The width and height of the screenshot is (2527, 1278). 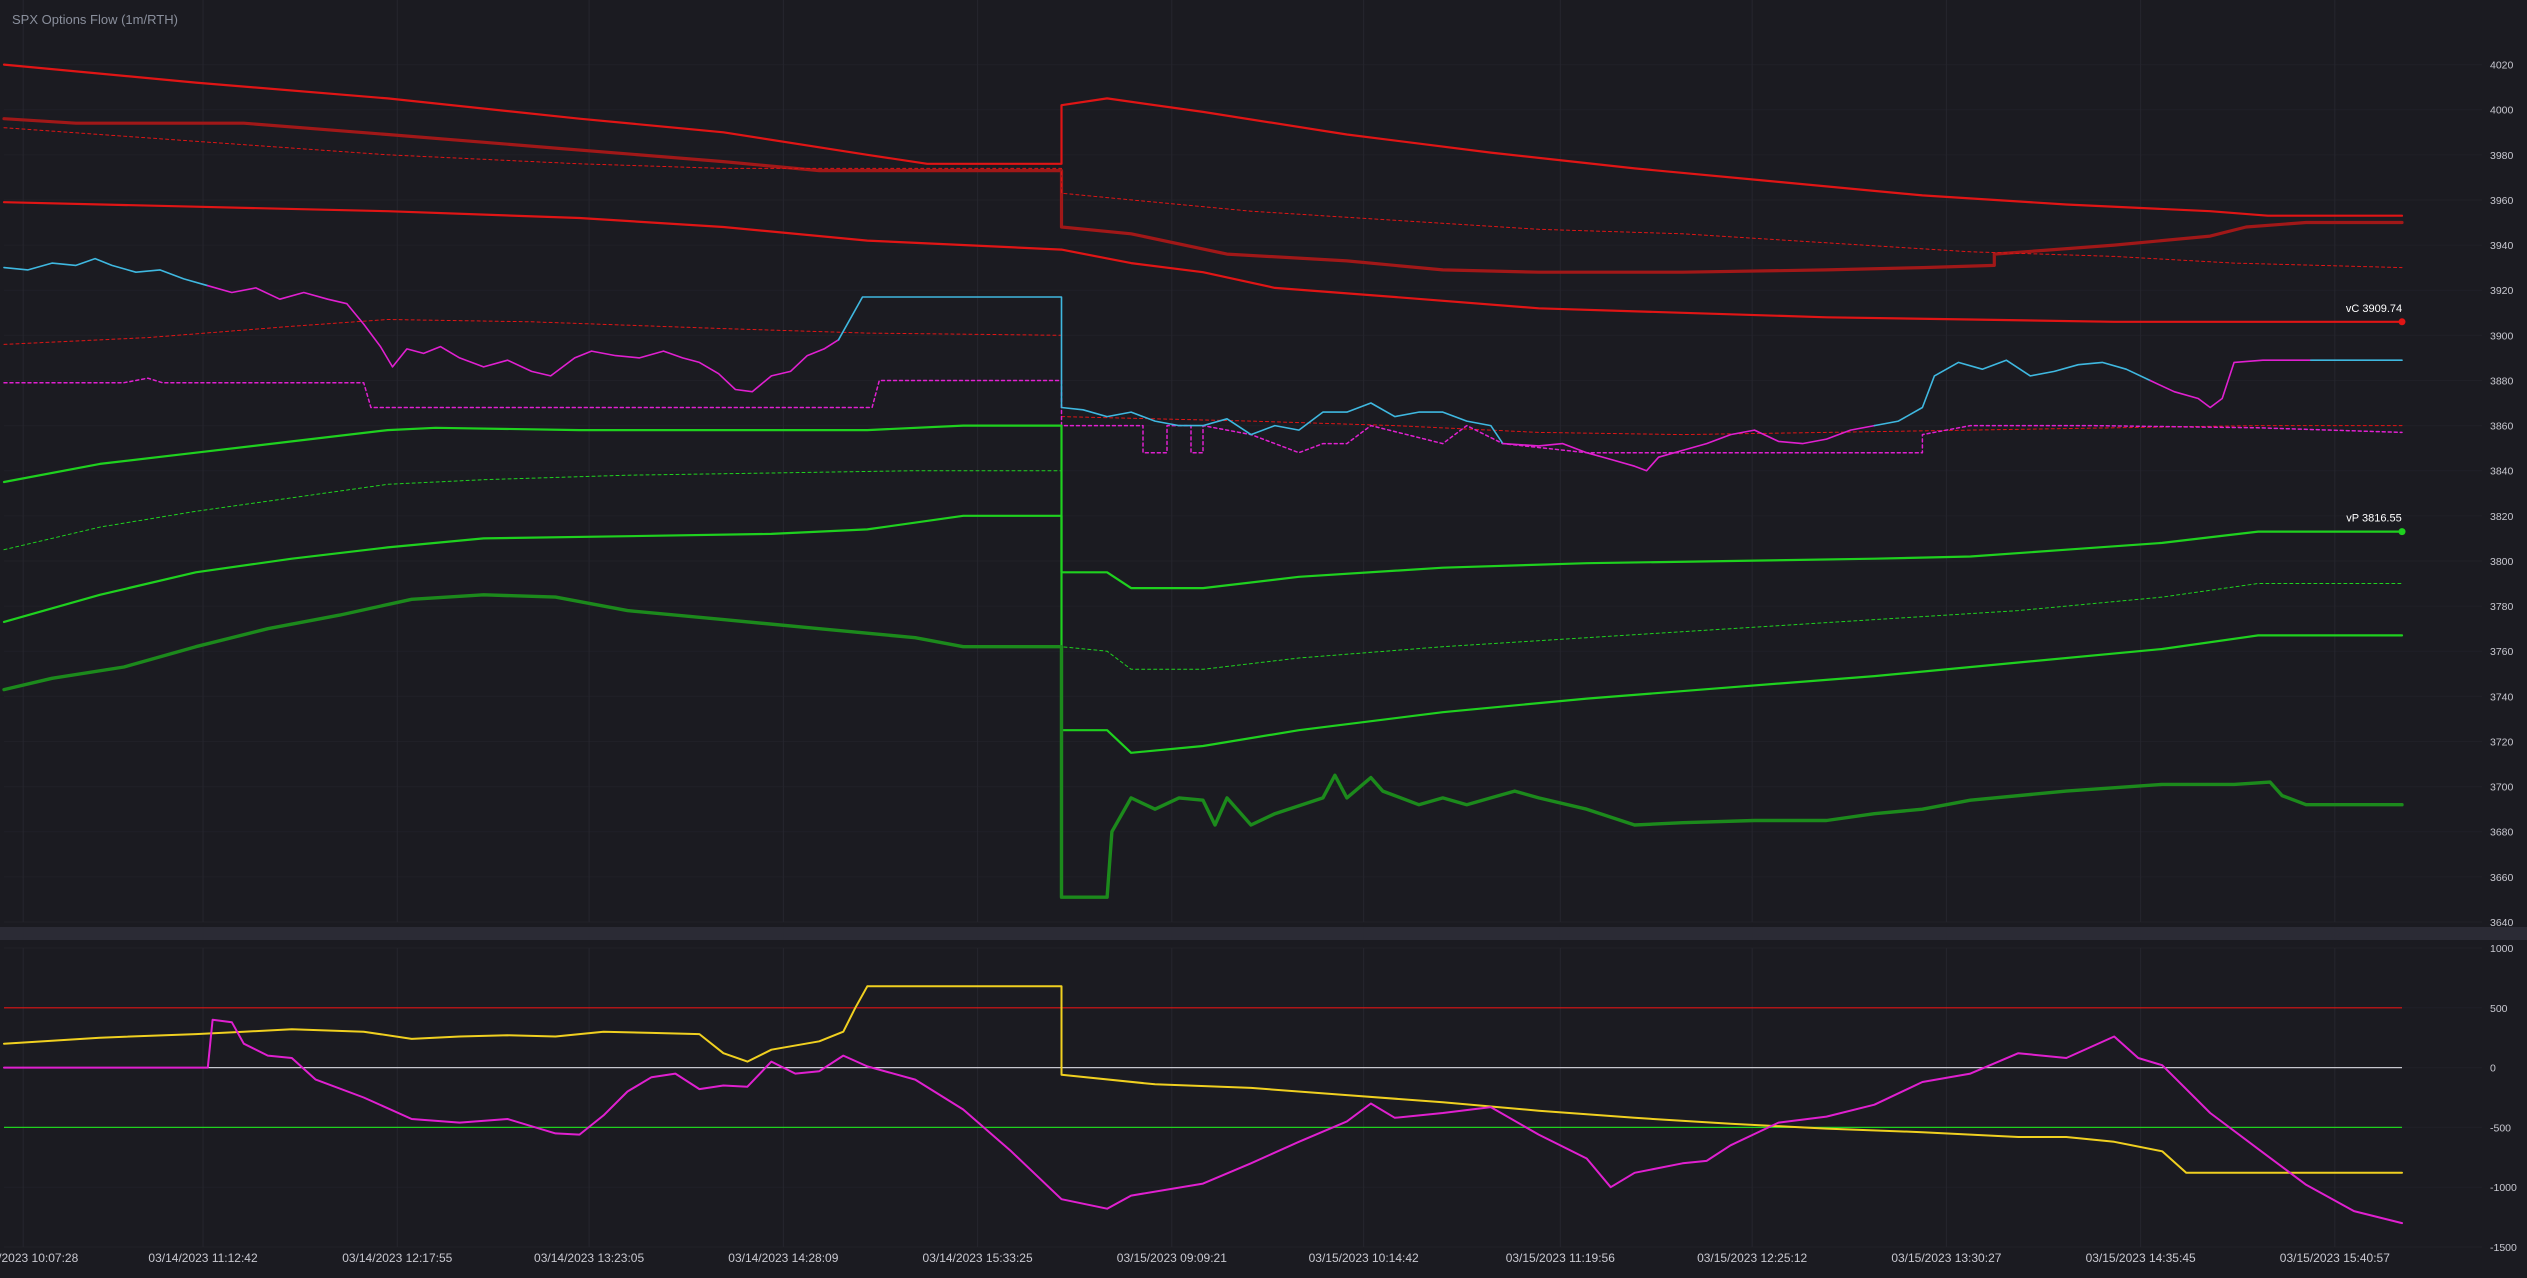 I want to click on price-y-tick-label: 4020, so click(x=2502, y=66).